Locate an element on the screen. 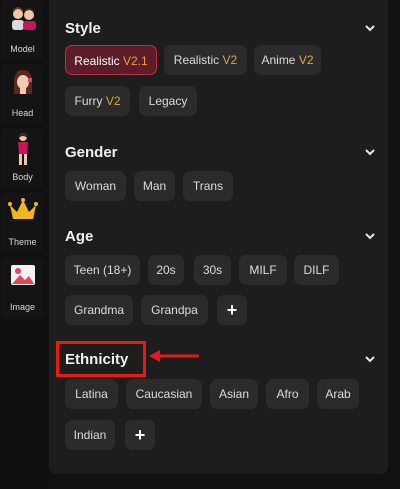 This screenshot has width=400, height=489. option-label: Grandpa is located at coordinates (174, 310).